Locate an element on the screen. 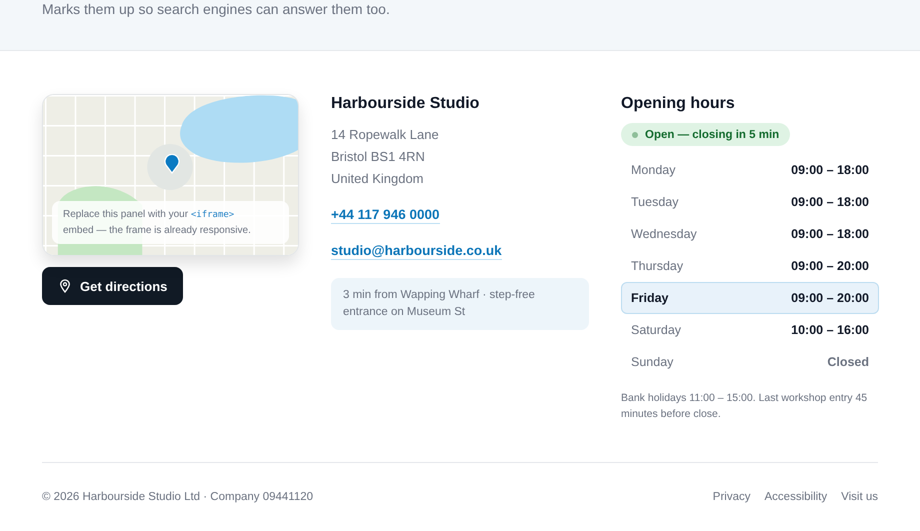  address-text: 14 Ropewalk Lane Bristol BS1 4RN United Kingdom is located at coordinates (385, 157).